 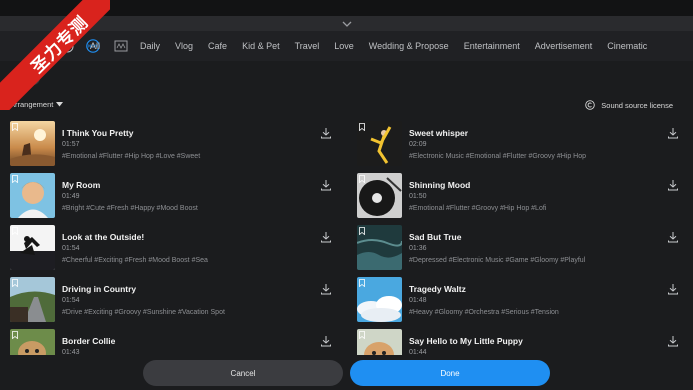 I want to click on collapse-handle, so click(x=346, y=23).